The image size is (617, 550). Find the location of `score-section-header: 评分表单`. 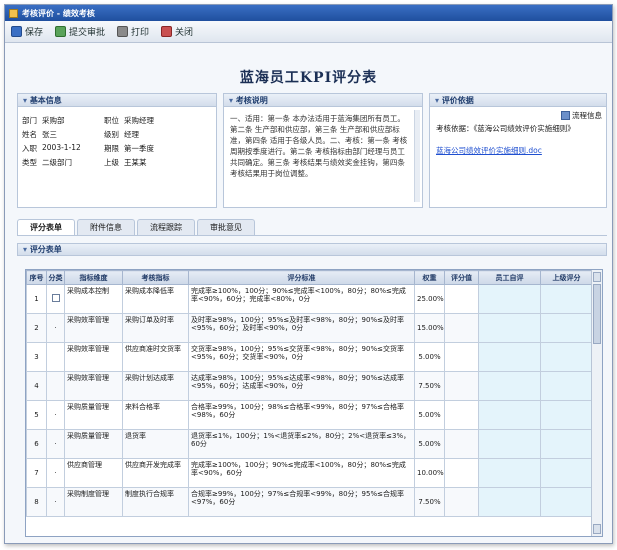

score-section-header: 评分表单 is located at coordinates (312, 249).